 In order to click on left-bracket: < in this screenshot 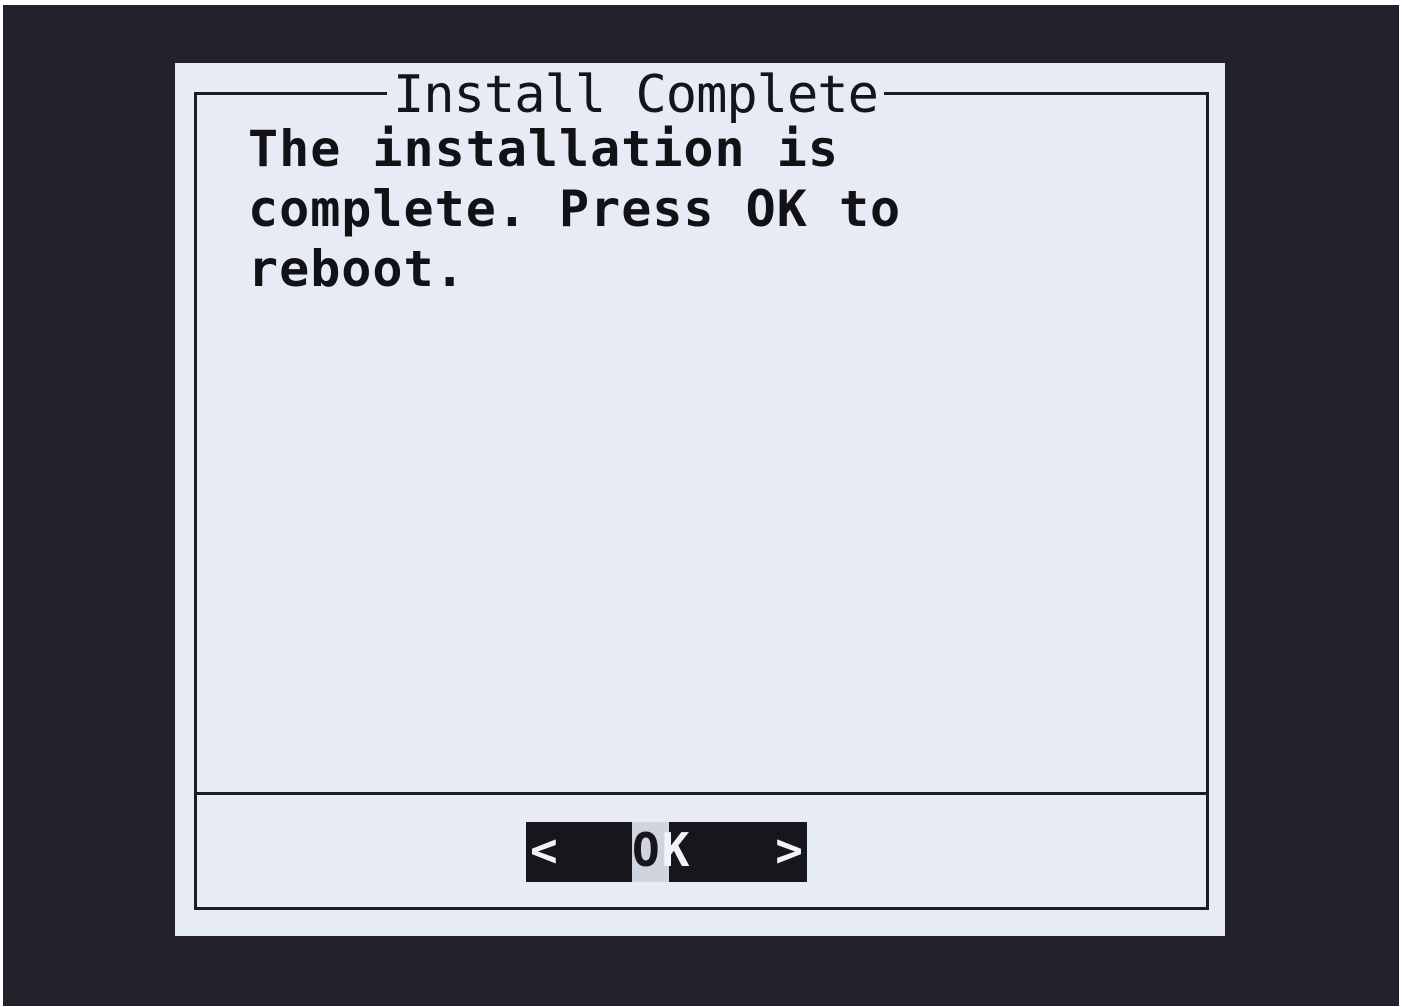, I will do `click(544, 850)`.